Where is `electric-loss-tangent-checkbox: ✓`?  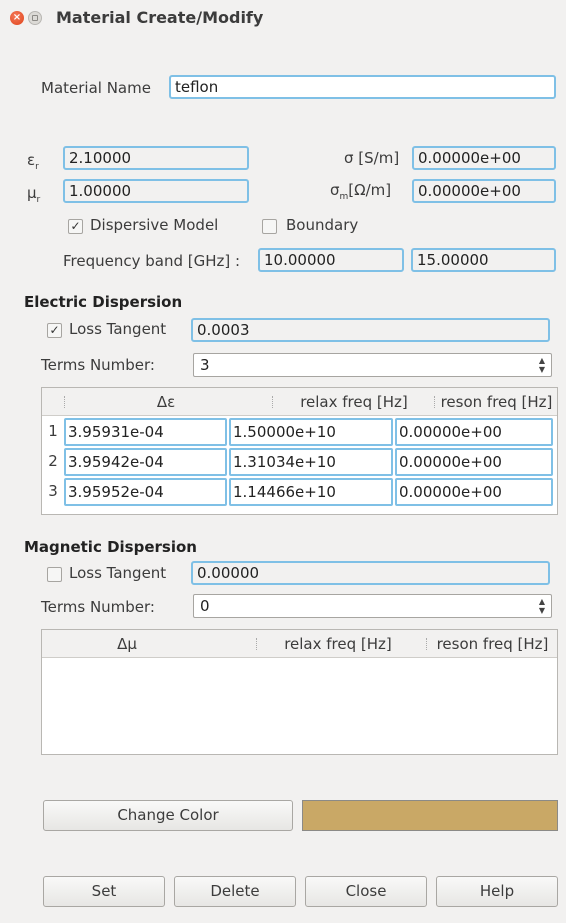
electric-loss-tangent-checkbox: ✓ is located at coordinates (54, 330).